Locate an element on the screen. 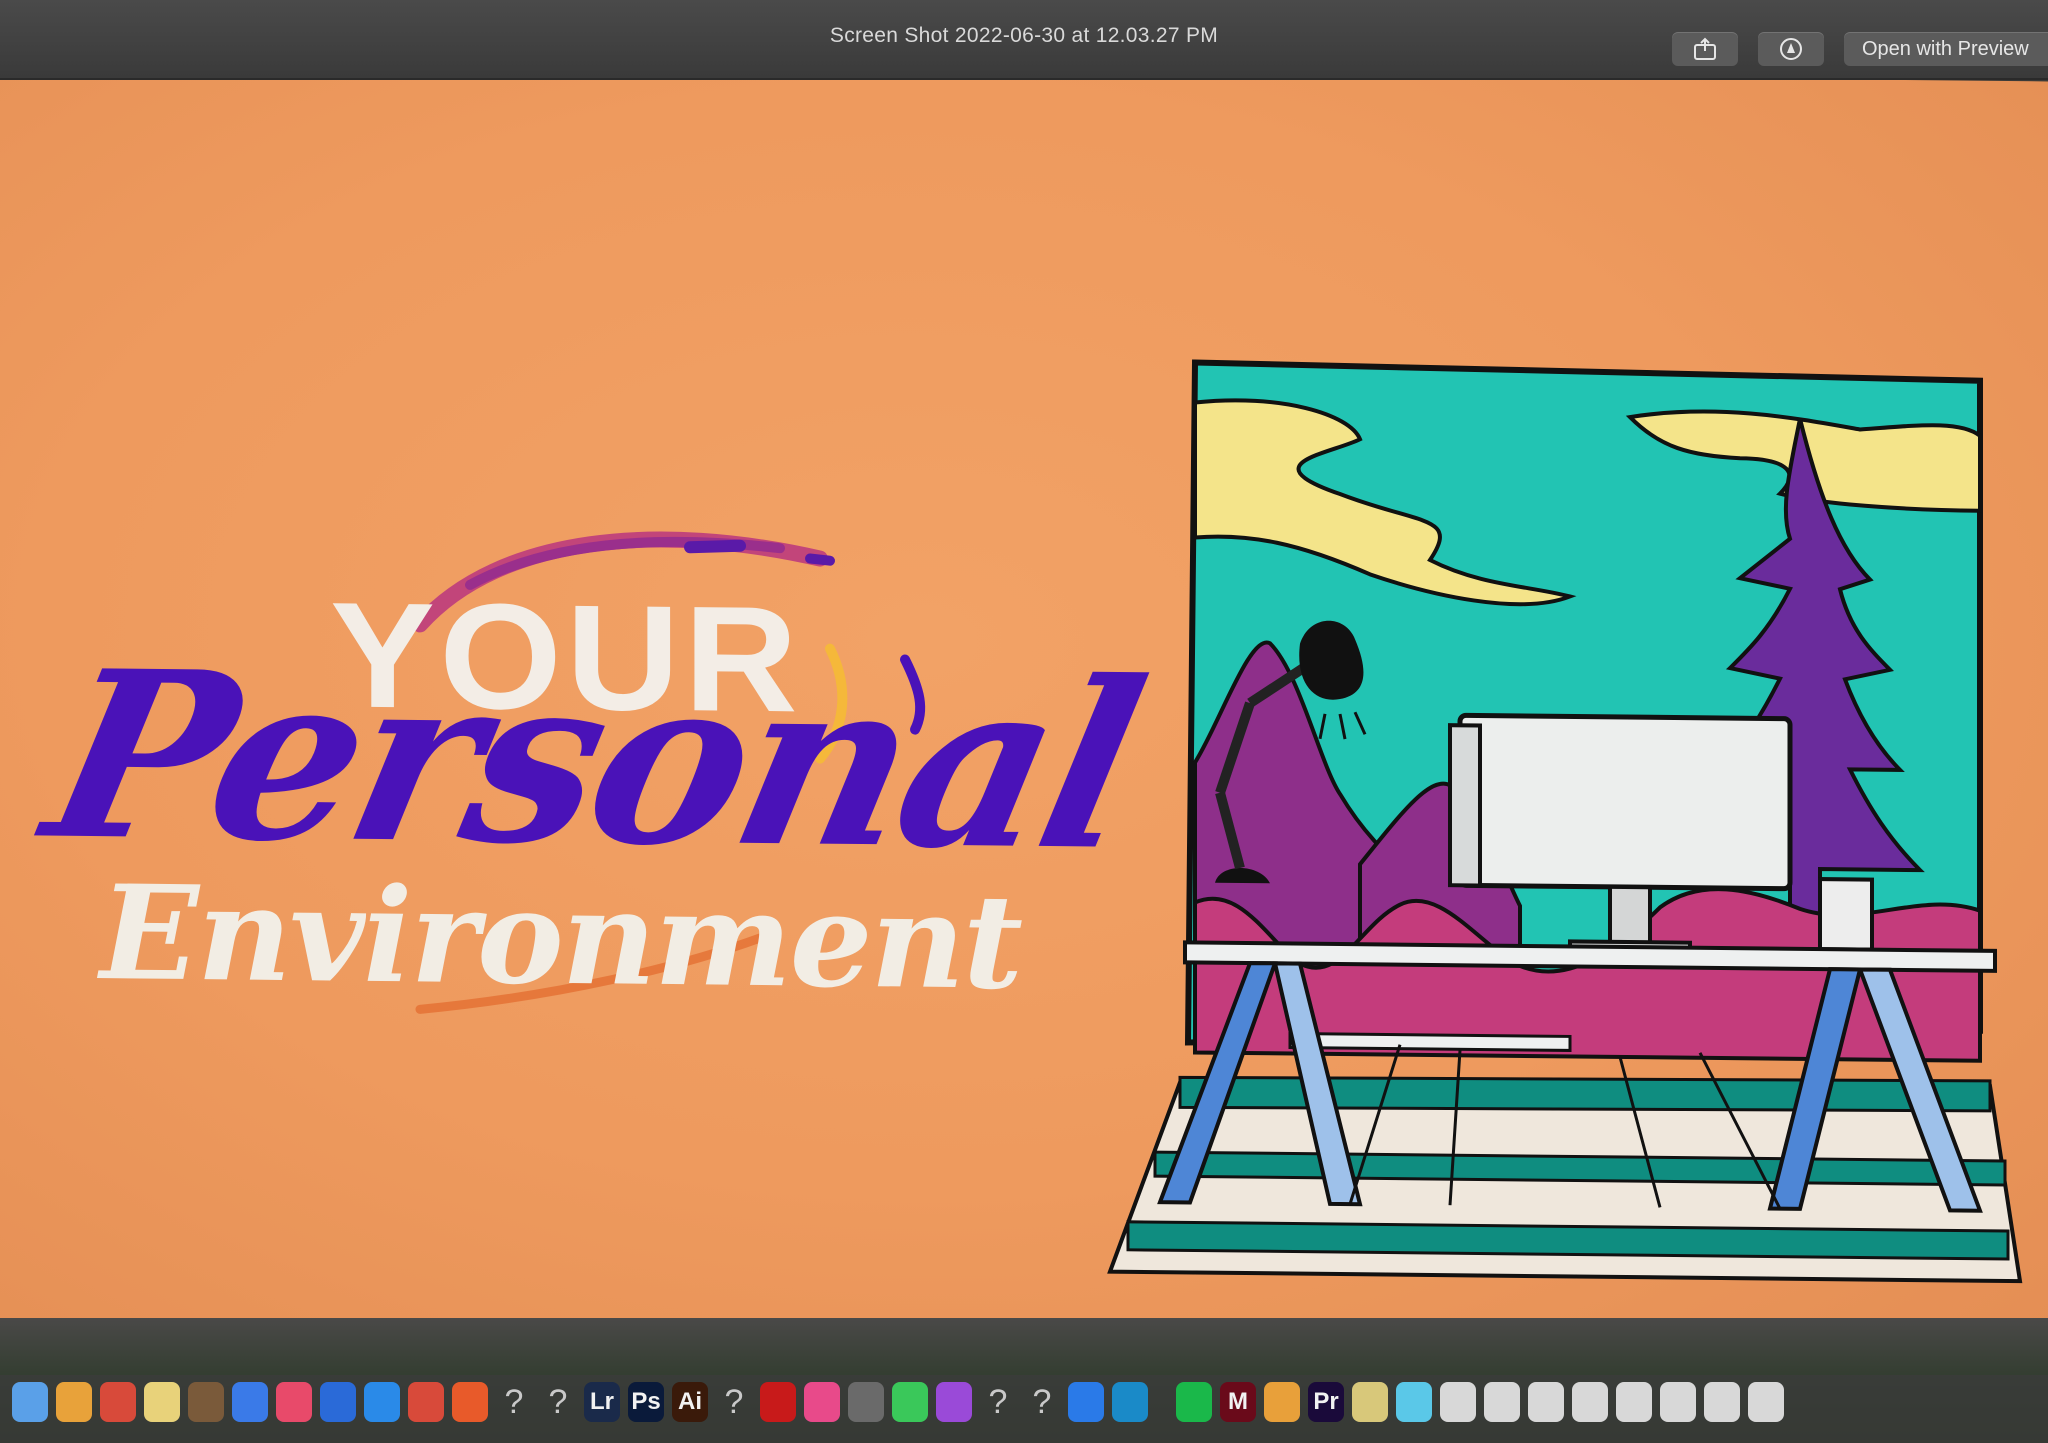 The height and width of the screenshot is (1443, 2048). illustrator-icon: Ai is located at coordinates (690, 1402).